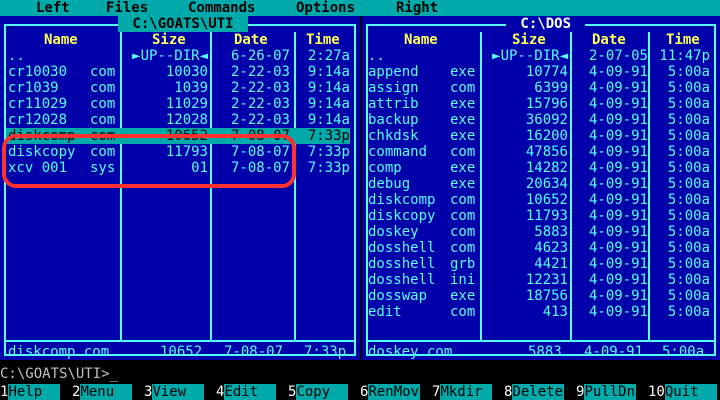  I want to click on menu-right: Right, so click(417, 8).